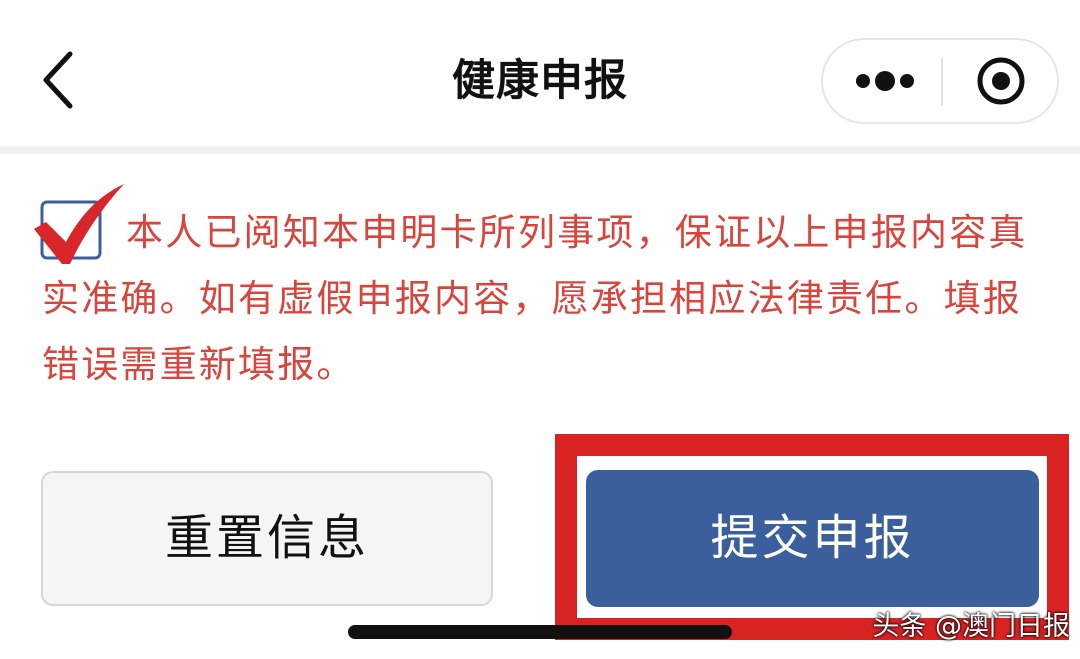  I want to click on mini-program-capsule, so click(940, 81).